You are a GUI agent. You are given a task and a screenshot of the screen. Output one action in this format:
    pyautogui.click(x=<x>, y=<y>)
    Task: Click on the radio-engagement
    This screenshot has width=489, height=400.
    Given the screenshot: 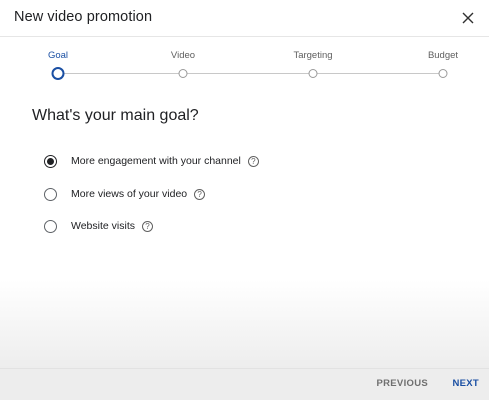 What is the action you would take?
    pyautogui.click(x=50, y=161)
    